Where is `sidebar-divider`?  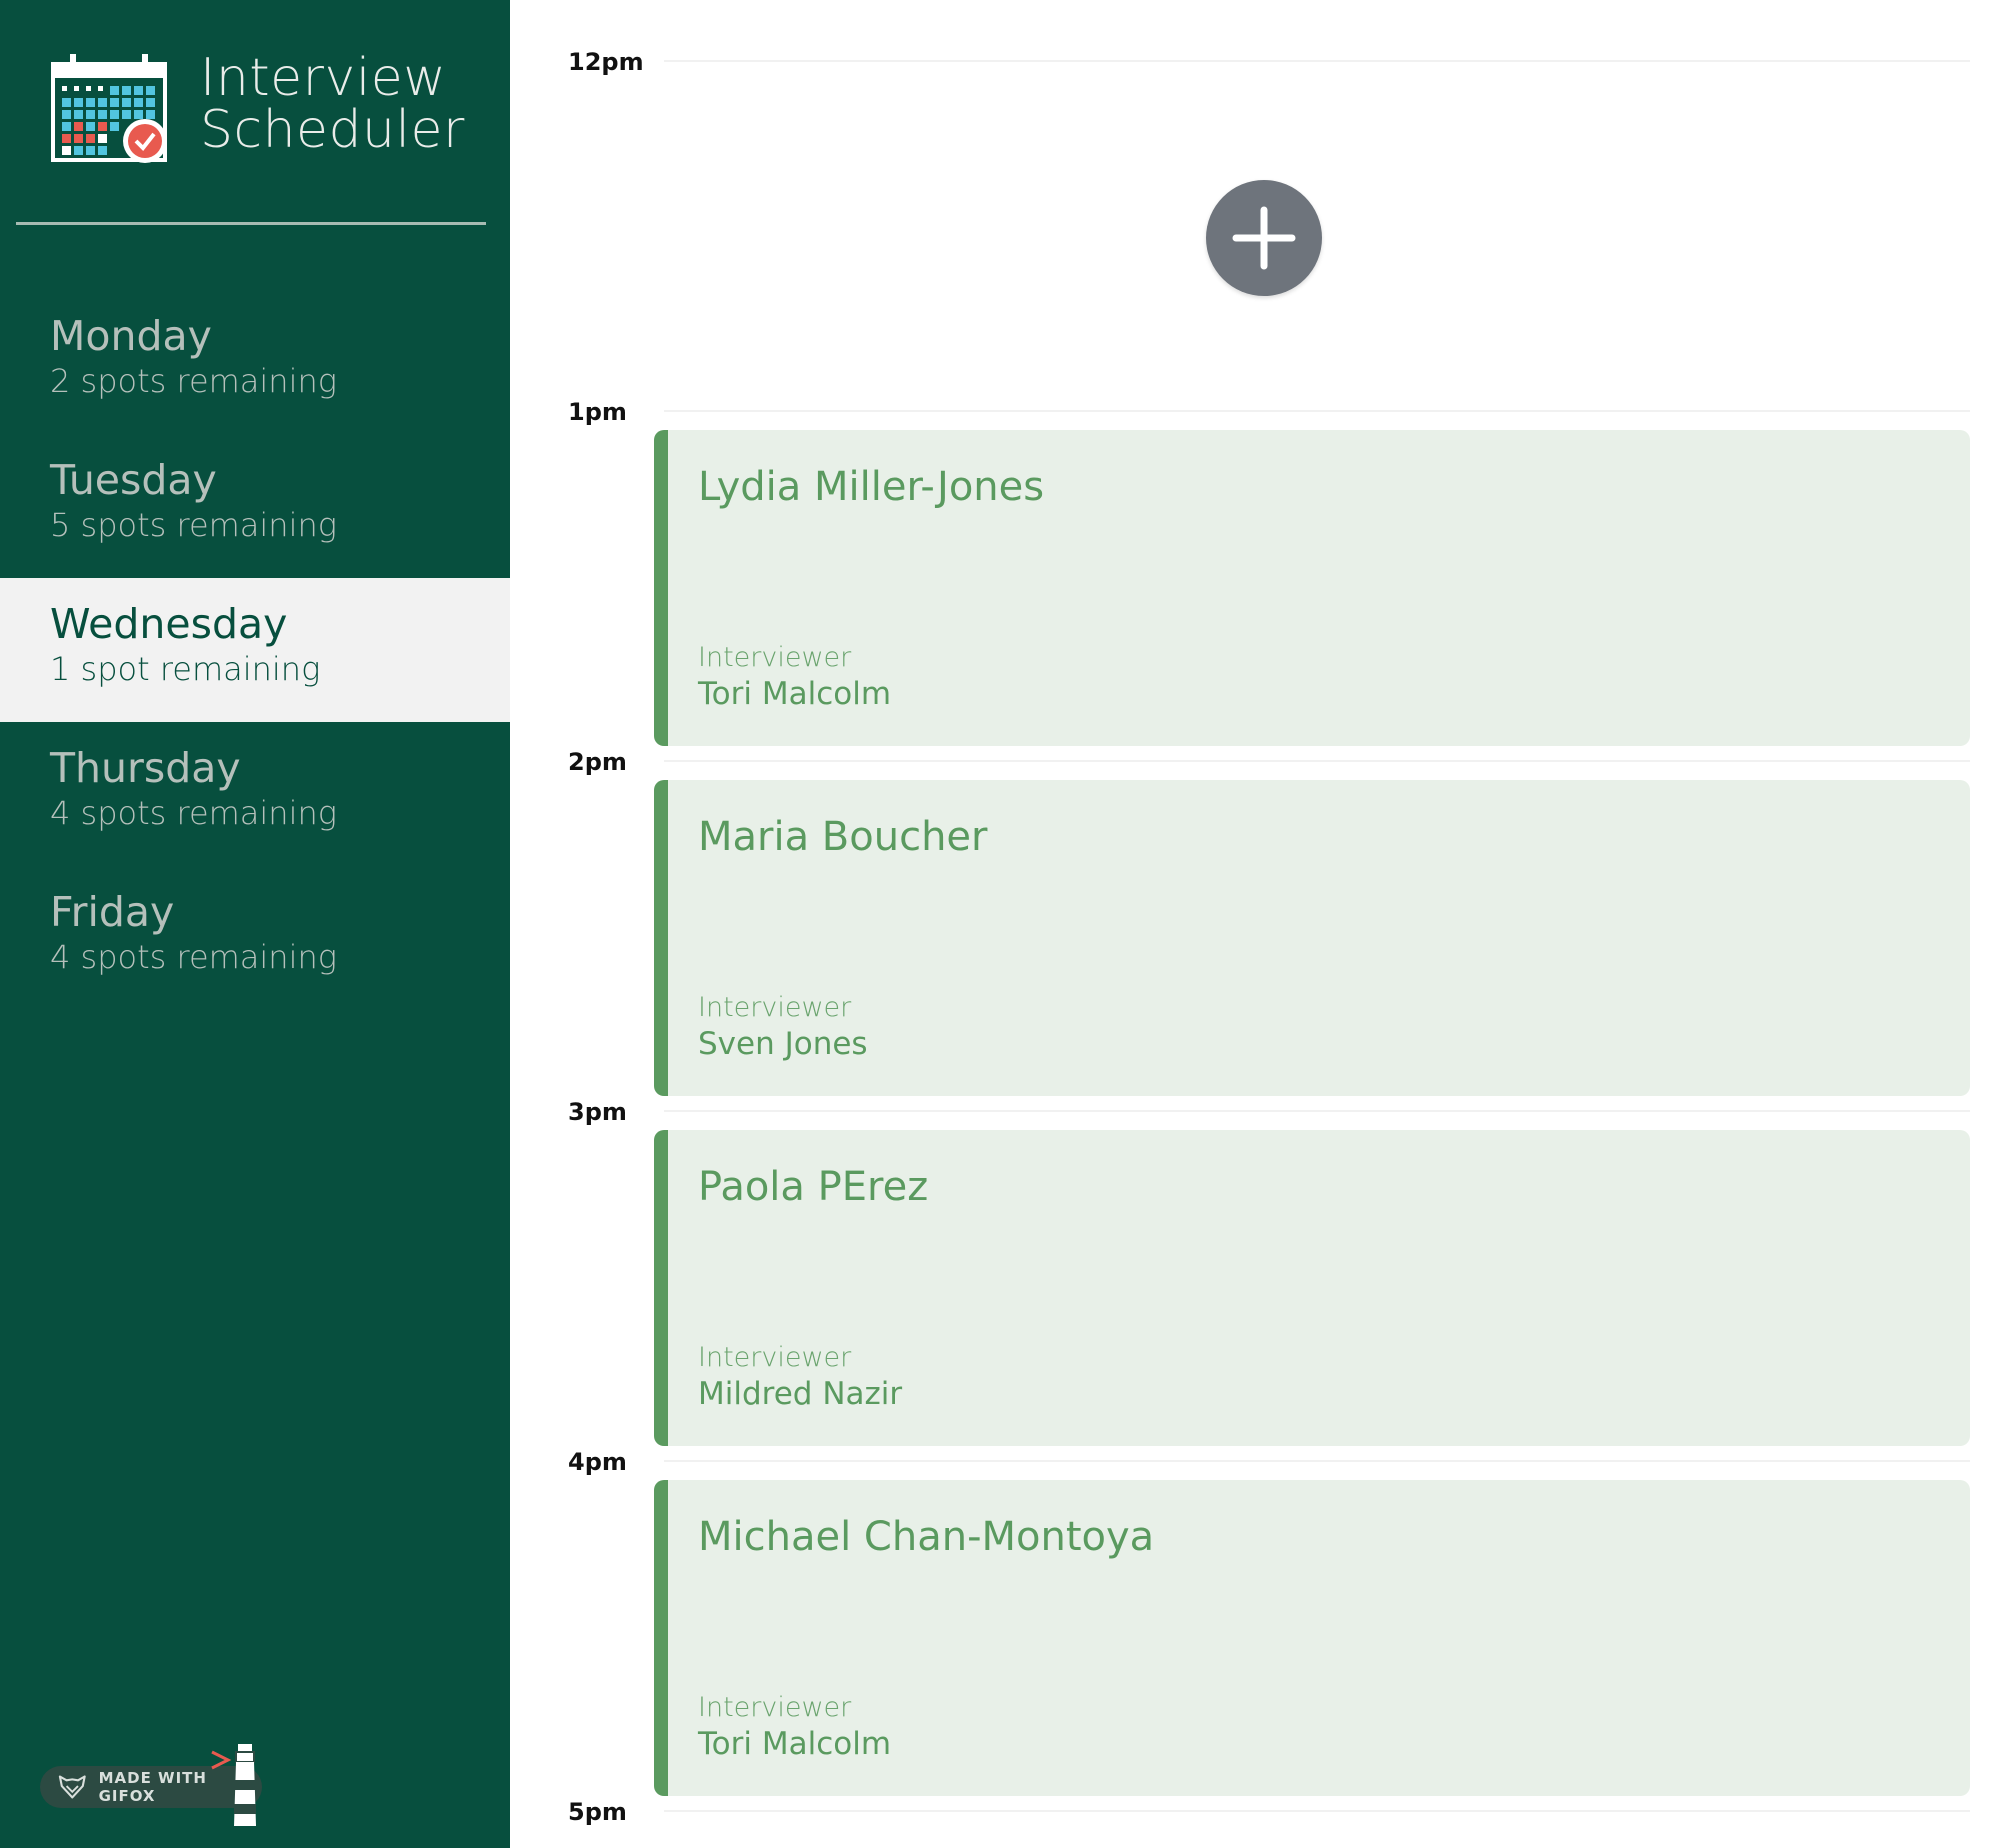
sidebar-divider is located at coordinates (251, 223).